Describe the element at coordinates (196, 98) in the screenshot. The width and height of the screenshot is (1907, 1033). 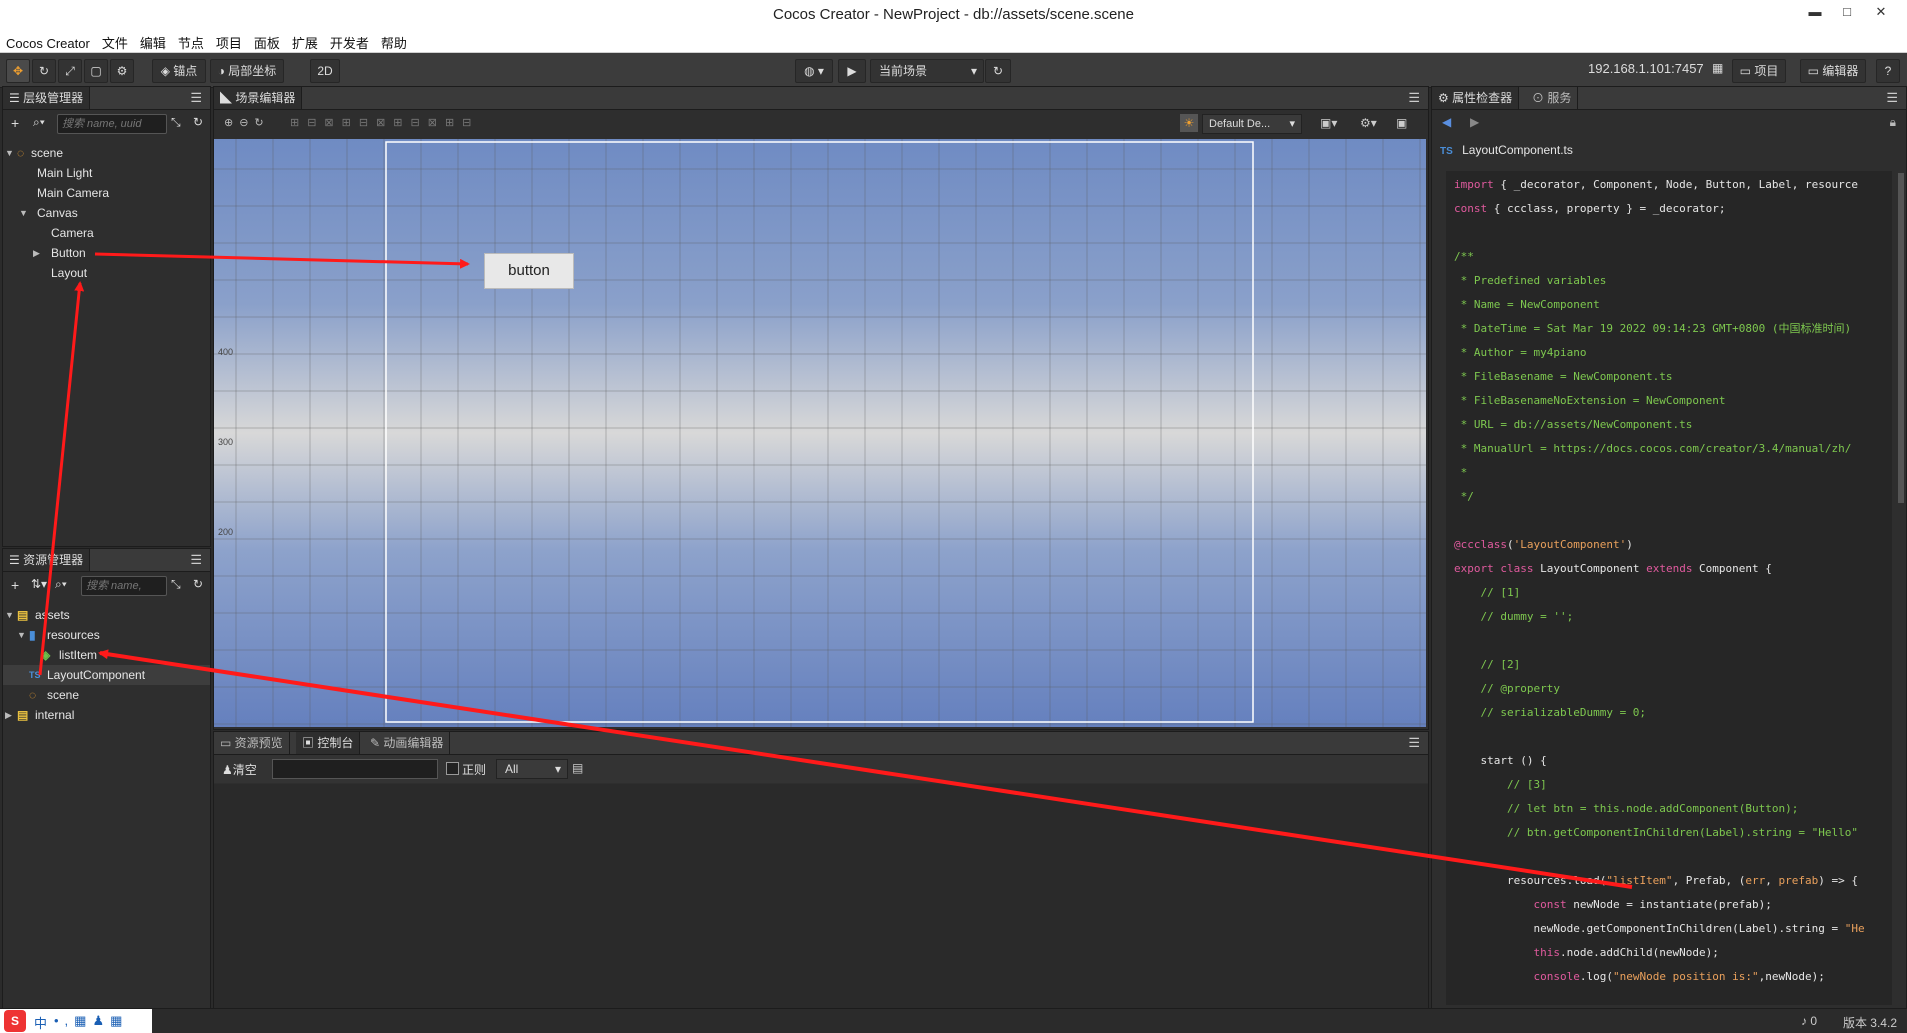
I see `hierarchy-menu-icon: ☰` at that location.